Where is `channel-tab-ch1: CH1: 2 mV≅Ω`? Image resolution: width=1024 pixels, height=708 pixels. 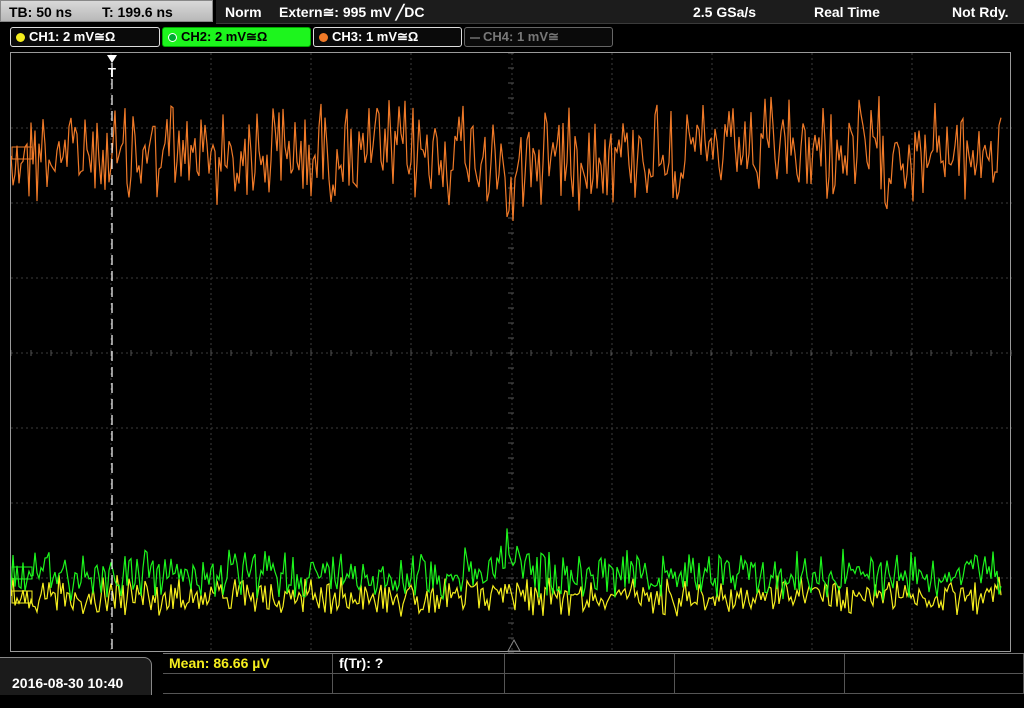
channel-tab-ch1: CH1: 2 mV≅Ω is located at coordinates (85, 37).